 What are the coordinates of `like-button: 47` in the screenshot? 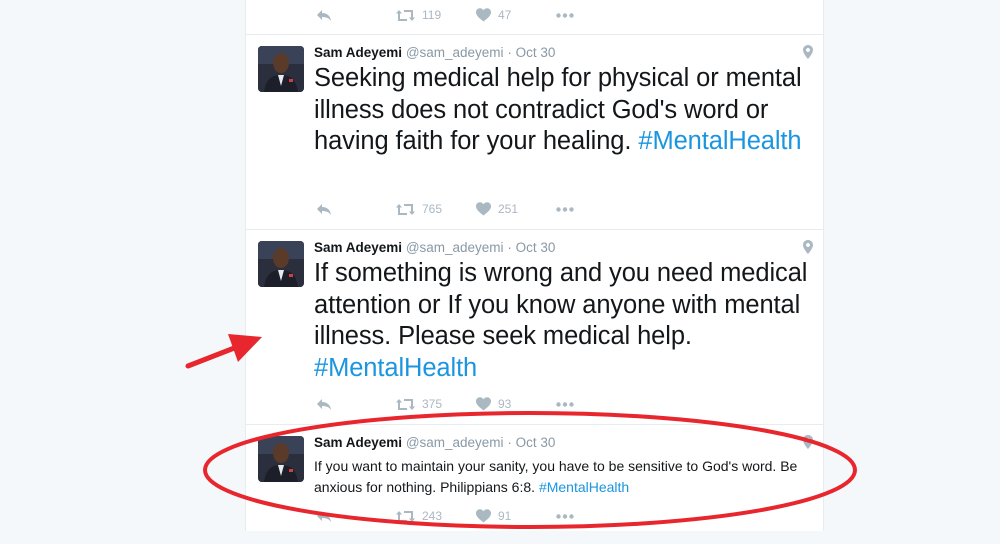 It's located at (516, 15).